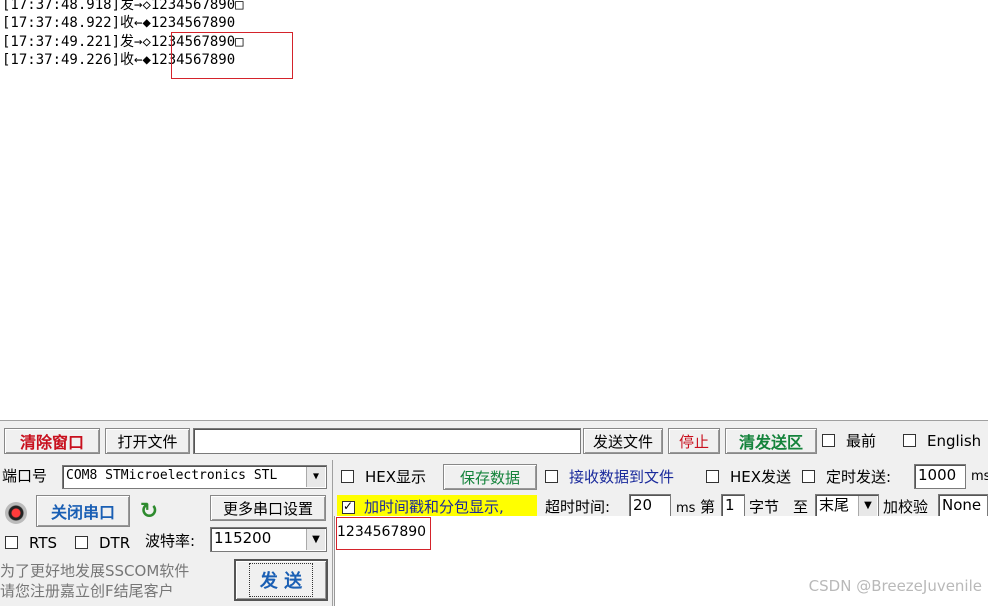  Describe the element at coordinates (396, 477) in the screenshot. I see `hex-display-label: HEX显示` at that location.